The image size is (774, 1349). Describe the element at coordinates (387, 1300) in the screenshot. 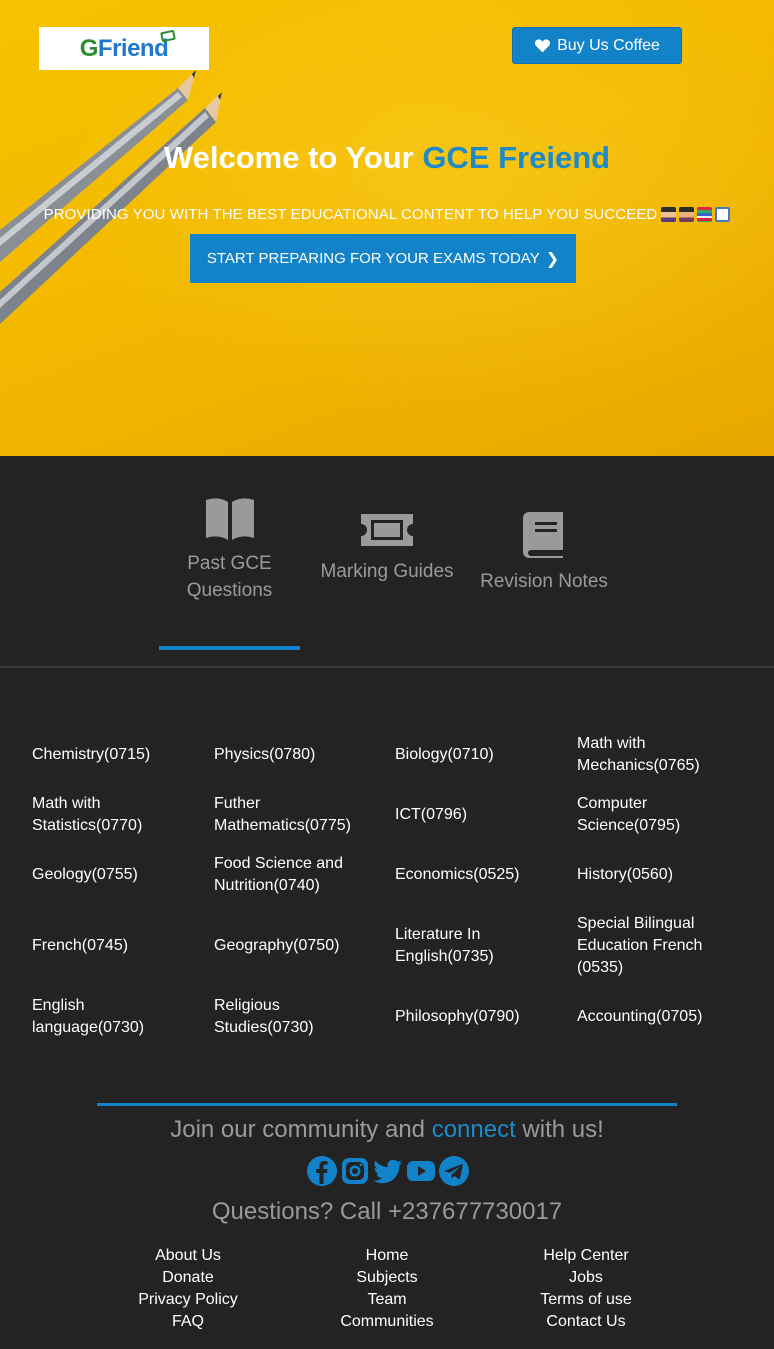

I see `footer-link-team: Team` at that location.